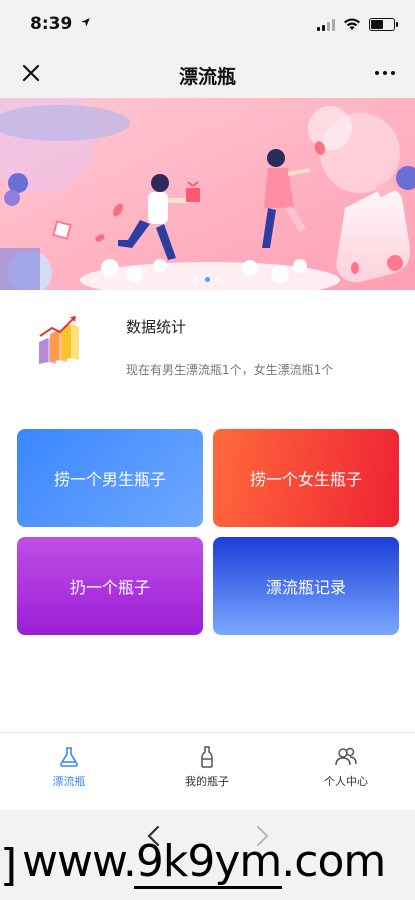 Image resolution: width=415 pixels, height=900 pixels. What do you see at coordinates (9, 865) in the screenshot?
I see `watermark-bracket: ]` at bounding box center [9, 865].